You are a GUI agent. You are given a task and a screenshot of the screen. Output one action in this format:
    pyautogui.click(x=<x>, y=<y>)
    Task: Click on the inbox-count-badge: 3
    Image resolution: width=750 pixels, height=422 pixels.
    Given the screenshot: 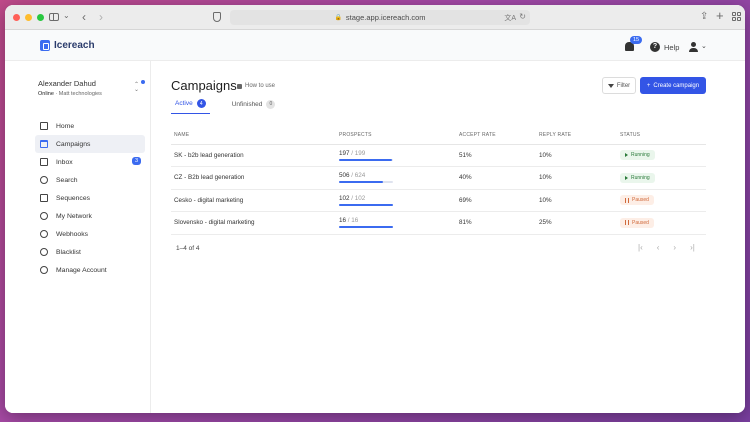 What is the action you would take?
    pyautogui.click(x=136, y=161)
    